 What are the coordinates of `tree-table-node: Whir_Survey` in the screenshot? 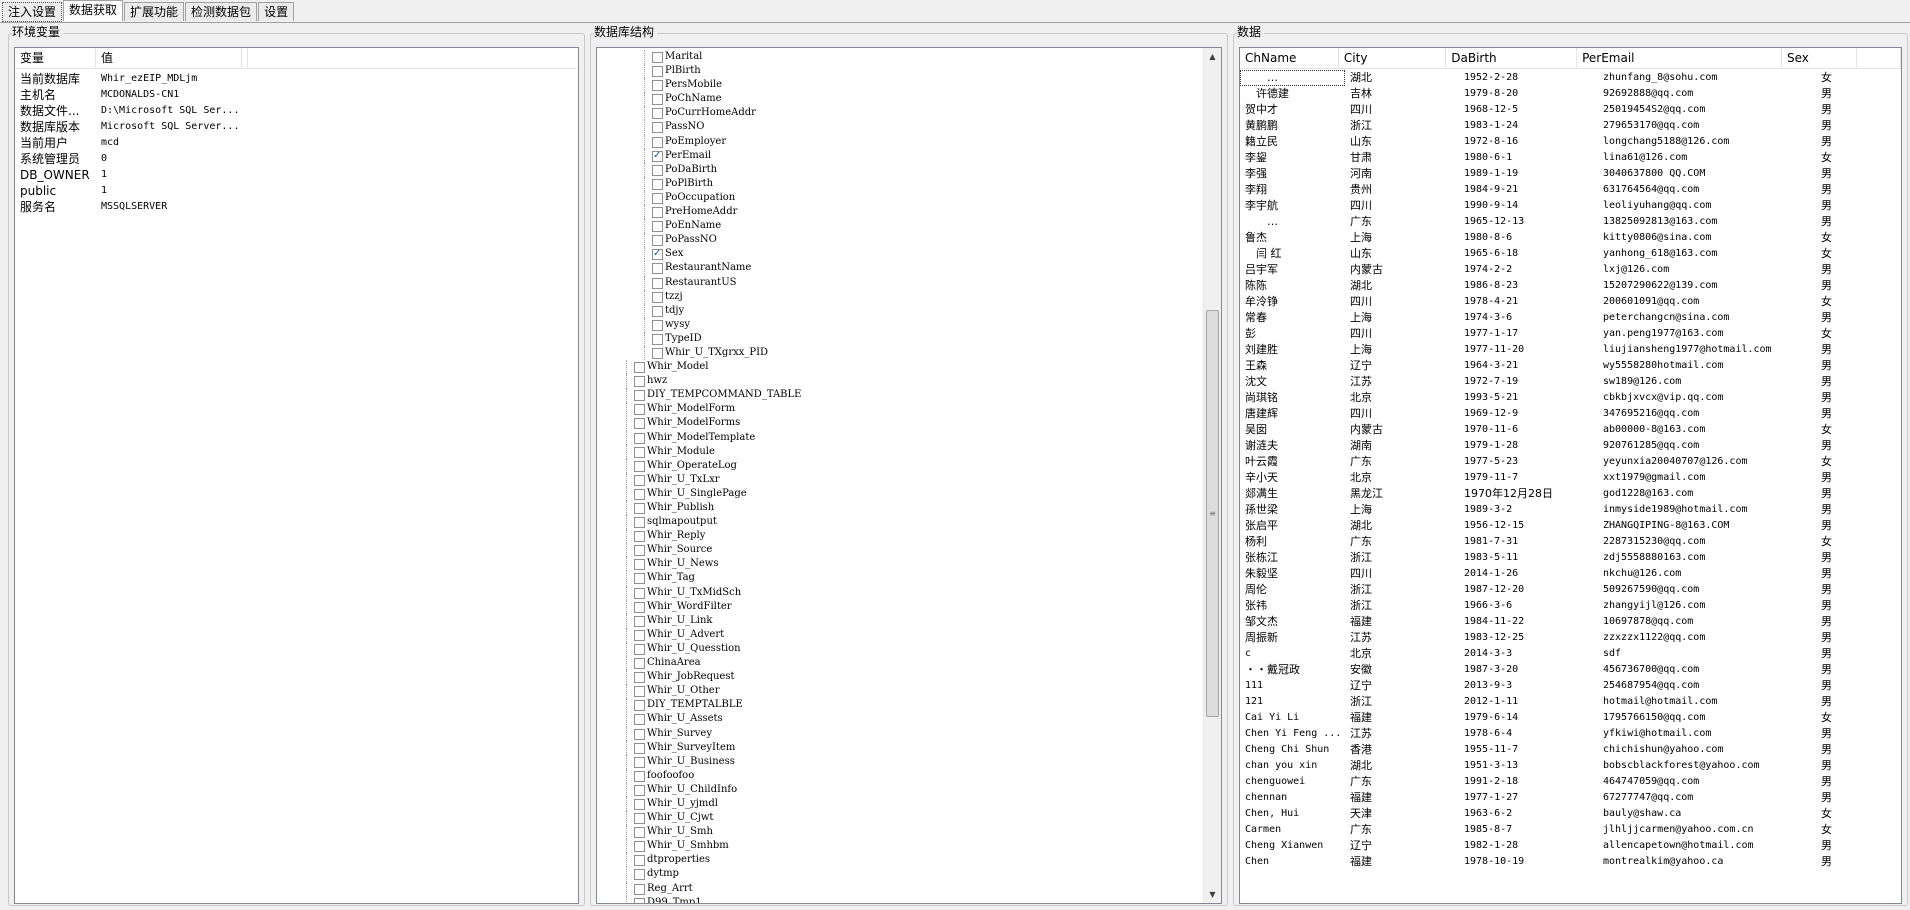 It's located at (900, 733).